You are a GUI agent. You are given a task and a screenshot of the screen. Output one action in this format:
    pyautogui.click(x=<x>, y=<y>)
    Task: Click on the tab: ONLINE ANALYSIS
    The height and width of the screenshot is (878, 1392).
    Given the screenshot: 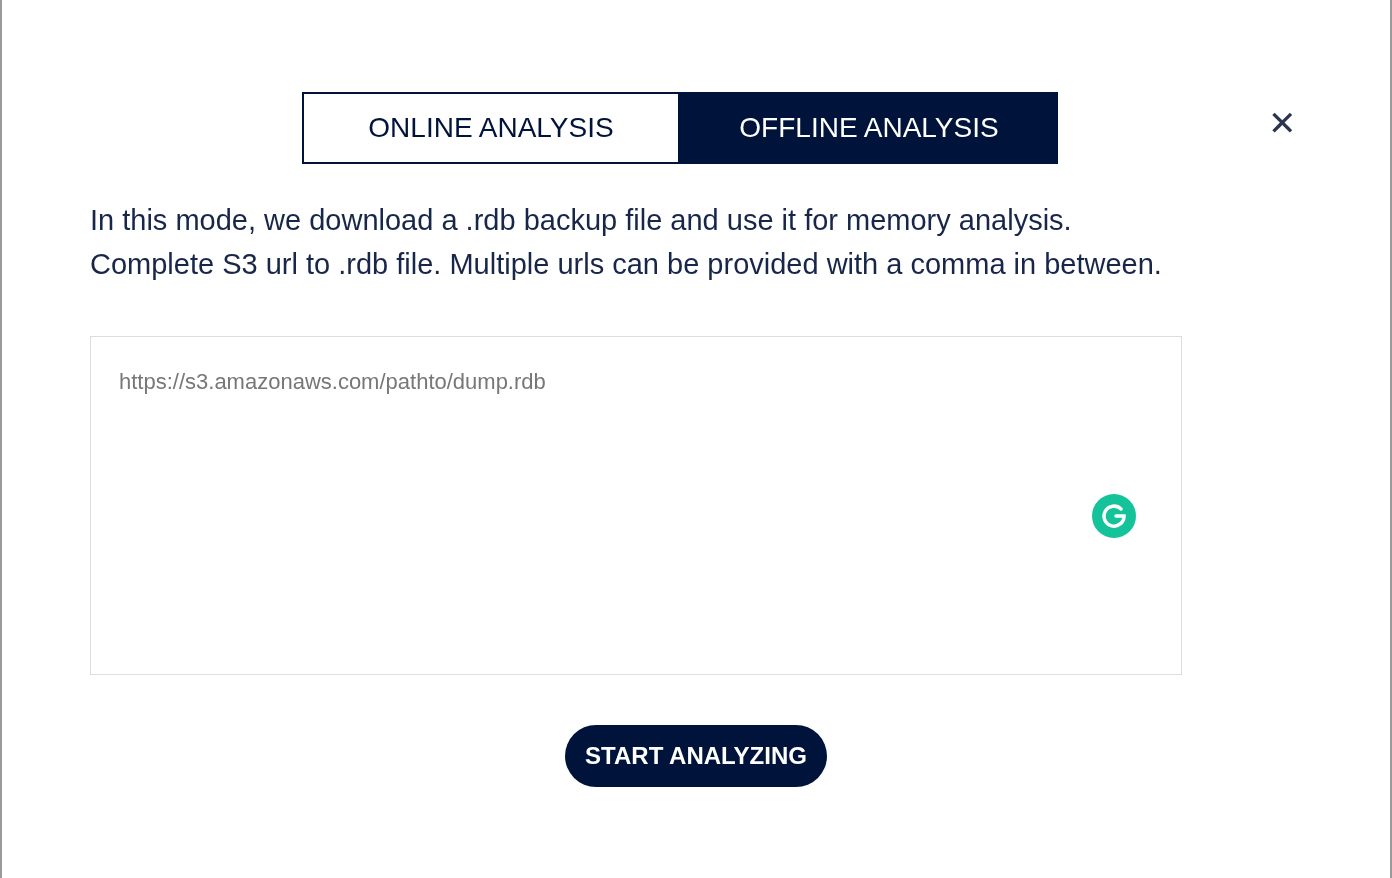 What is the action you would take?
    pyautogui.click(x=491, y=128)
    